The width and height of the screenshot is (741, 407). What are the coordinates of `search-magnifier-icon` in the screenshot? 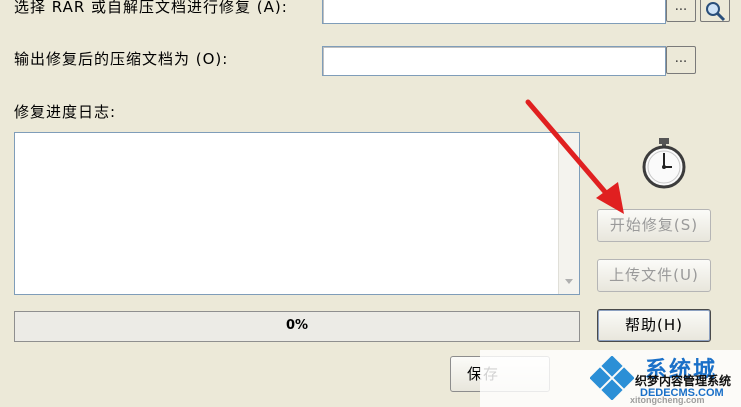 It's located at (716, 12).